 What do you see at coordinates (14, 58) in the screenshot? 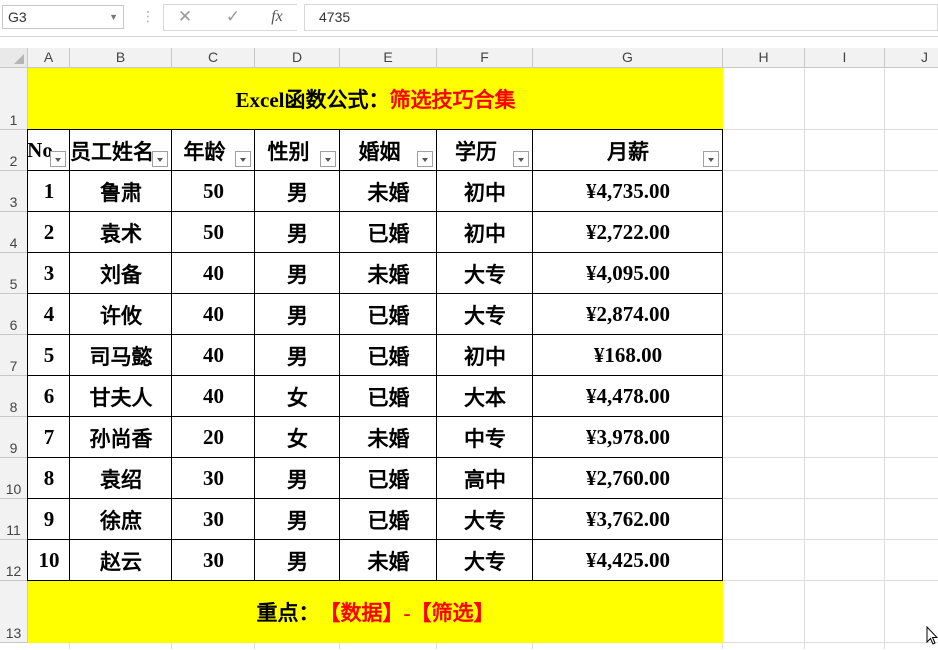
I see `select-all-corner` at bounding box center [14, 58].